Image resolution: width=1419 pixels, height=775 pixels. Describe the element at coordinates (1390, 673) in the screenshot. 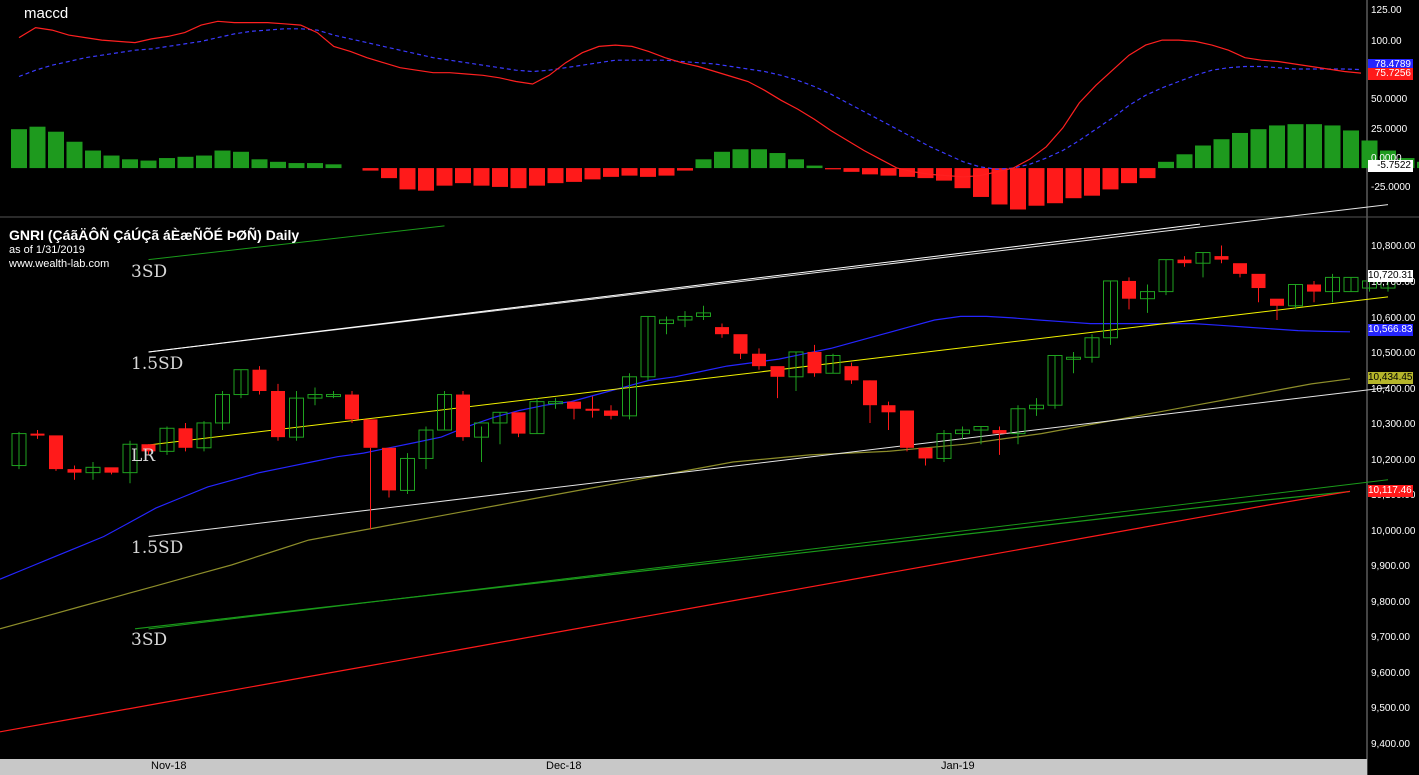

I see `price-y-tick: 9,600.00` at that location.